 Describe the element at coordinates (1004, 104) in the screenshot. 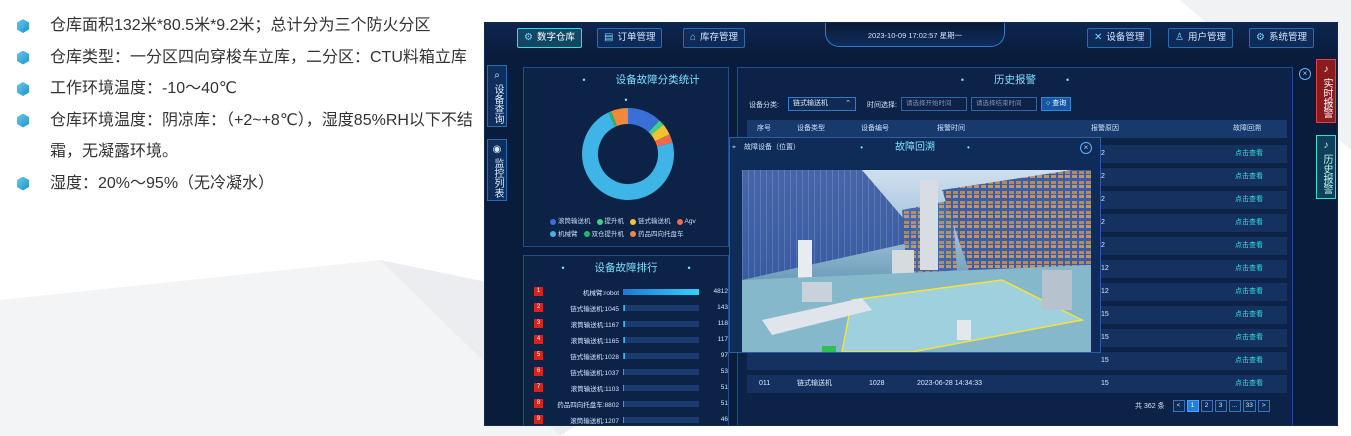

I see `end-time-input: 请选择结束时间` at that location.